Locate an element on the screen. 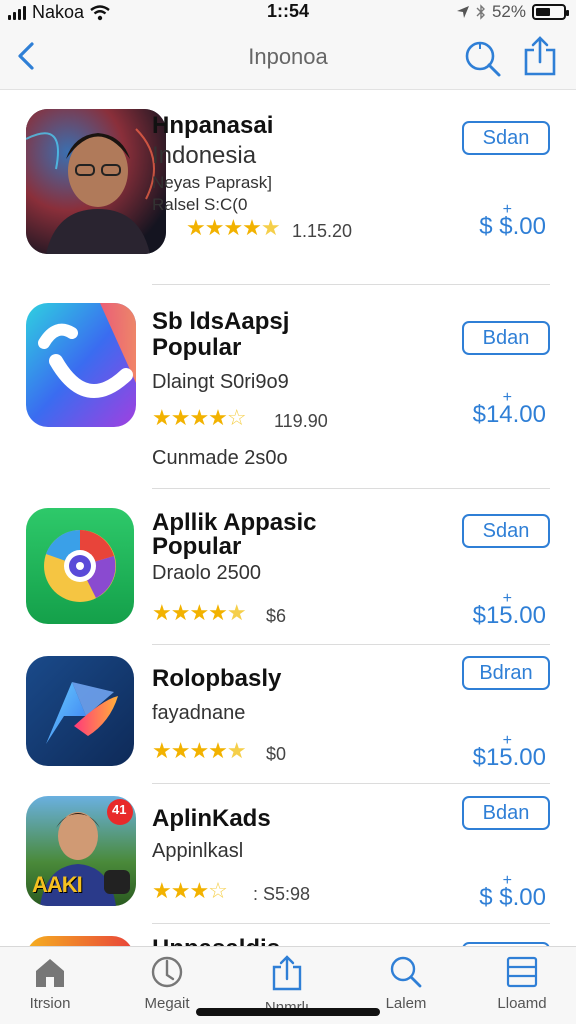 This screenshot has width=576, height=1024. star-rating-icon: ★★★☆ is located at coordinates (190, 890).